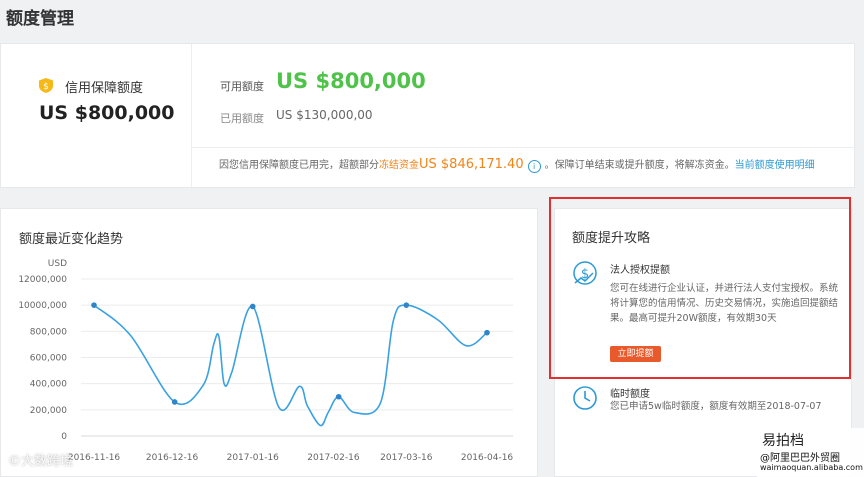 This screenshot has width=864, height=477. Describe the element at coordinates (242, 86) in the screenshot. I see `available-label: 可用额度` at that location.